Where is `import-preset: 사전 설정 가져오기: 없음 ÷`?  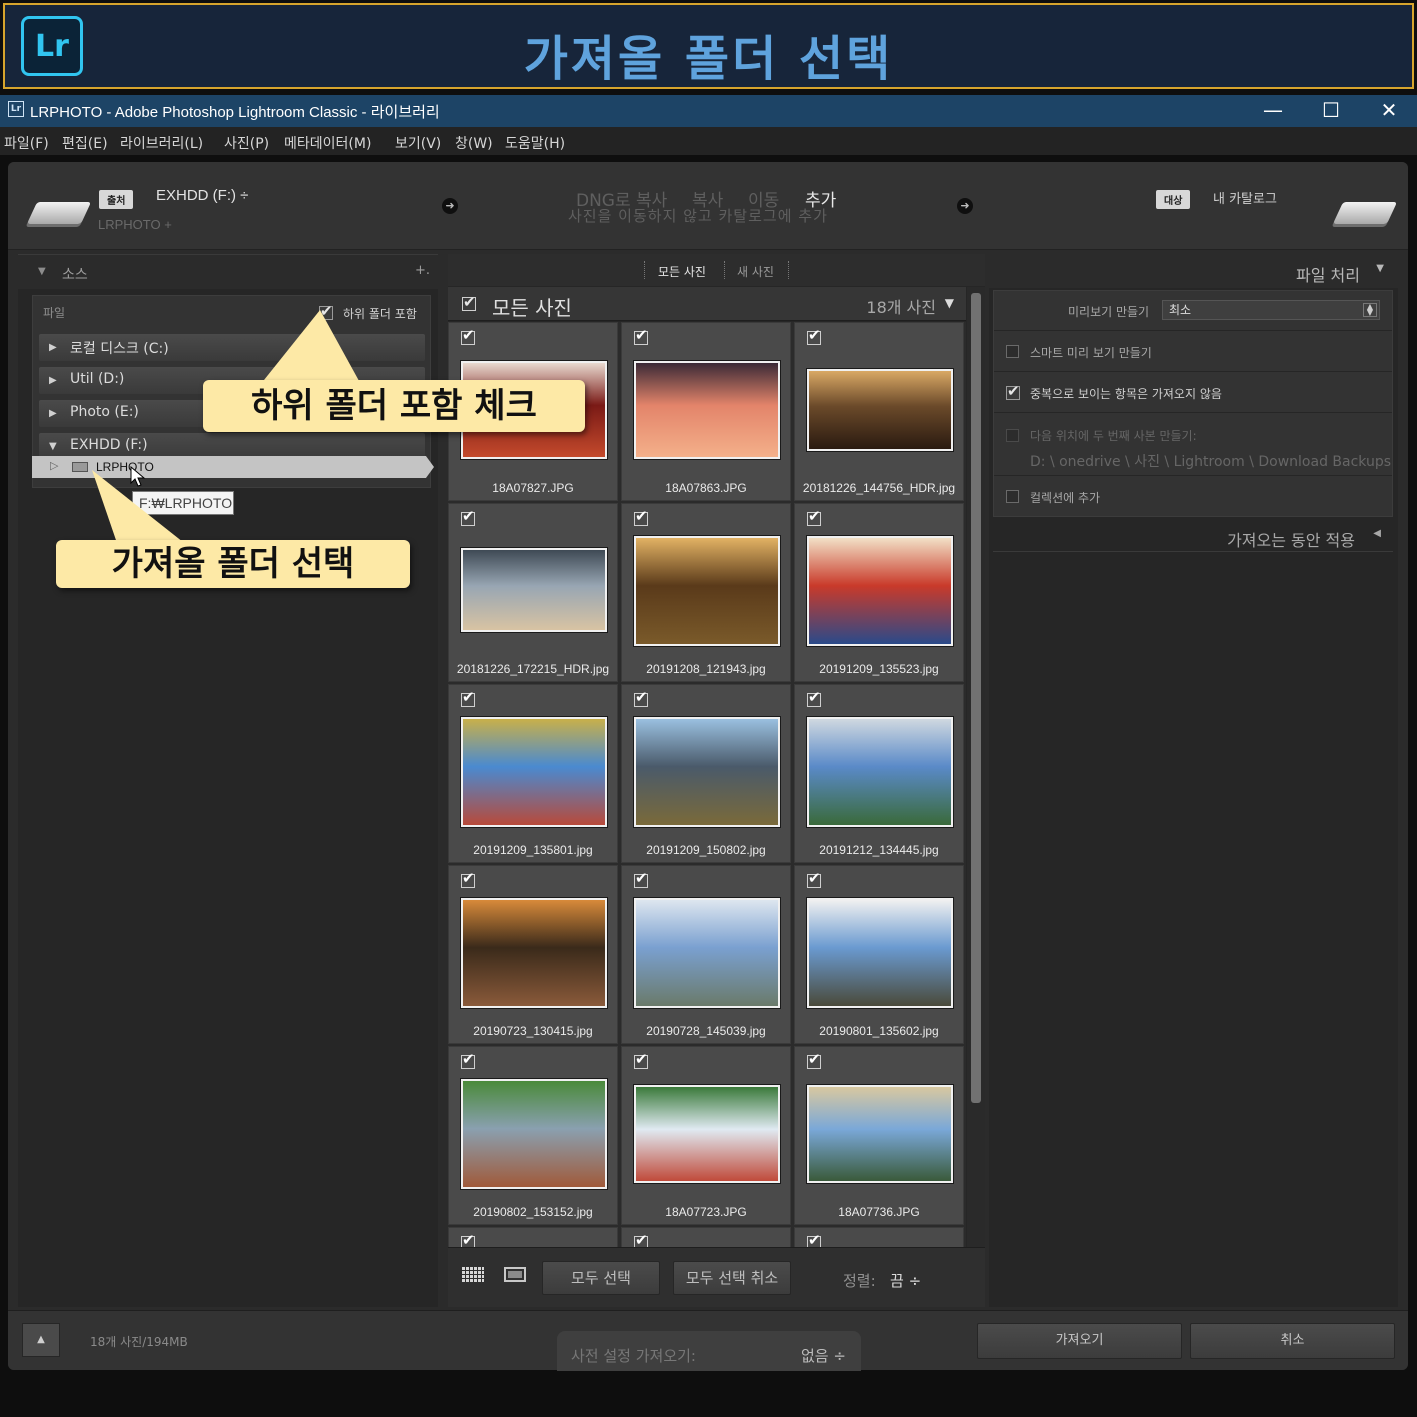
import-preset: 사전 설정 가져오기: 없음 ÷ is located at coordinates (709, 1351).